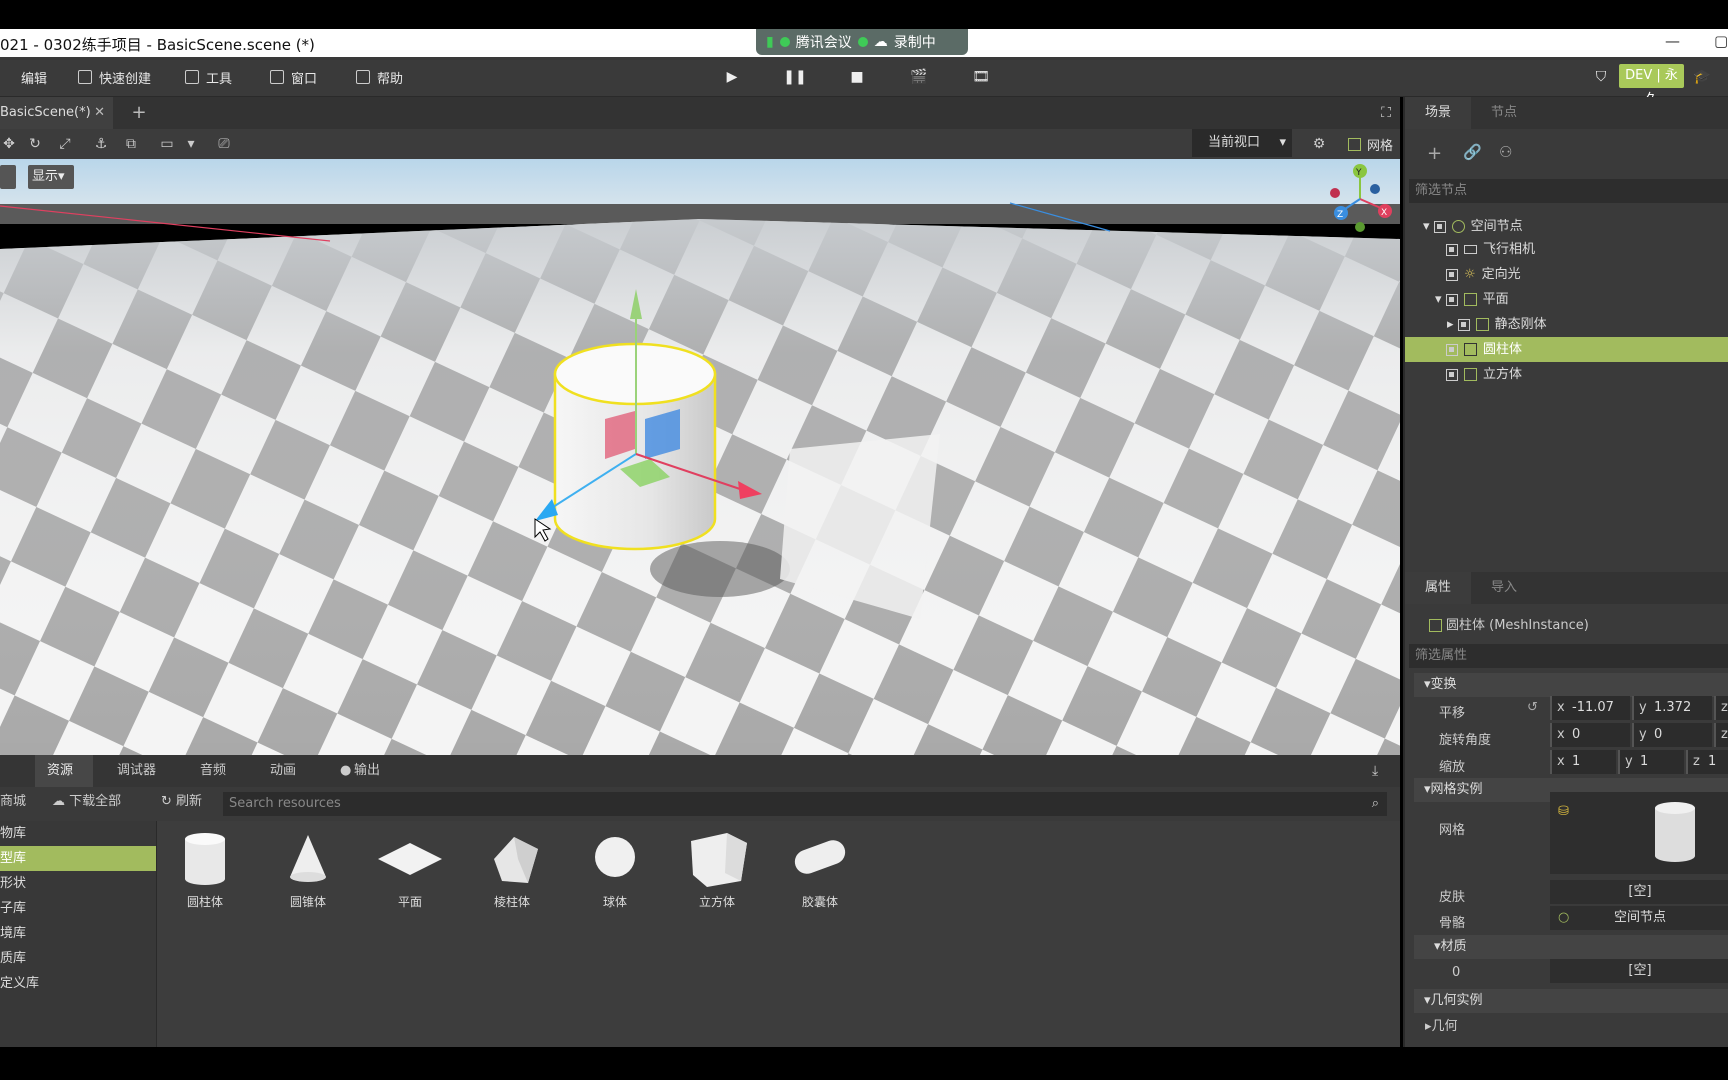  What do you see at coordinates (1590, 735) in the screenshot?
I see `rotate-x-field: x0` at bounding box center [1590, 735].